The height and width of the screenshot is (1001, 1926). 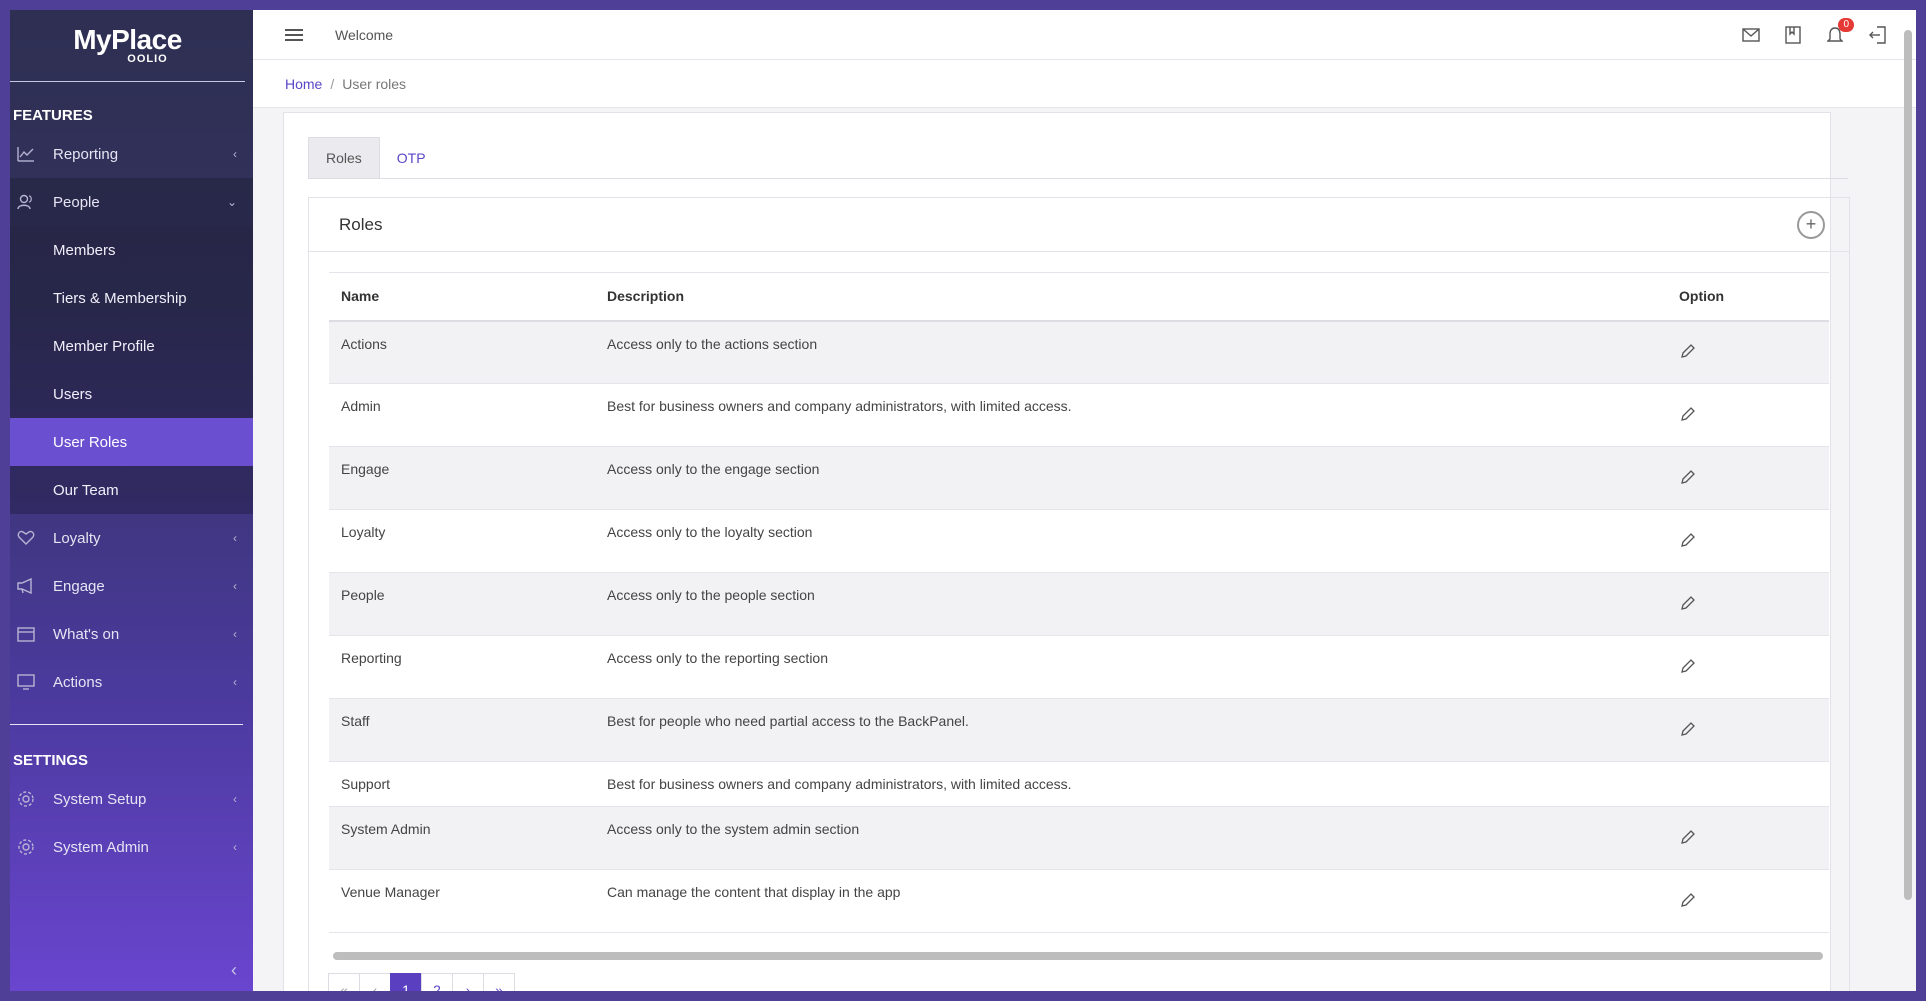 What do you see at coordinates (1846, 24) in the screenshot?
I see `notification-badge: 0` at bounding box center [1846, 24].